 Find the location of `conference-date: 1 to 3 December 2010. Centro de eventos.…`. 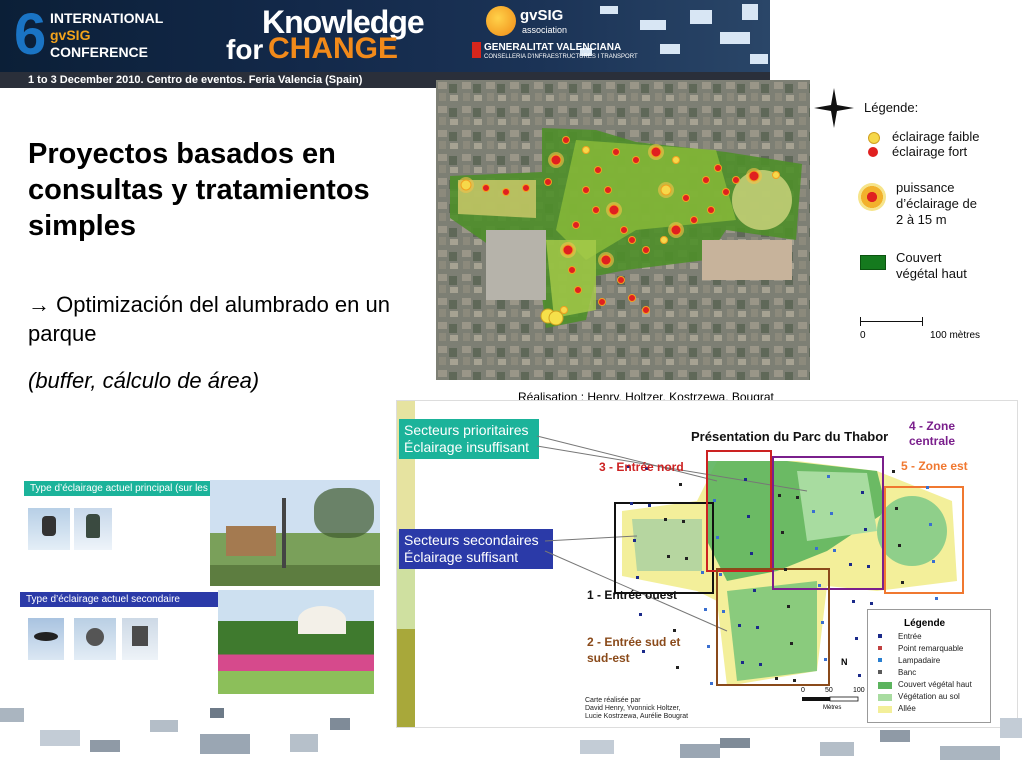

conference-date: 1 to 3 December 2010. Centro de eventos.… is located at coordinates (195, 80).